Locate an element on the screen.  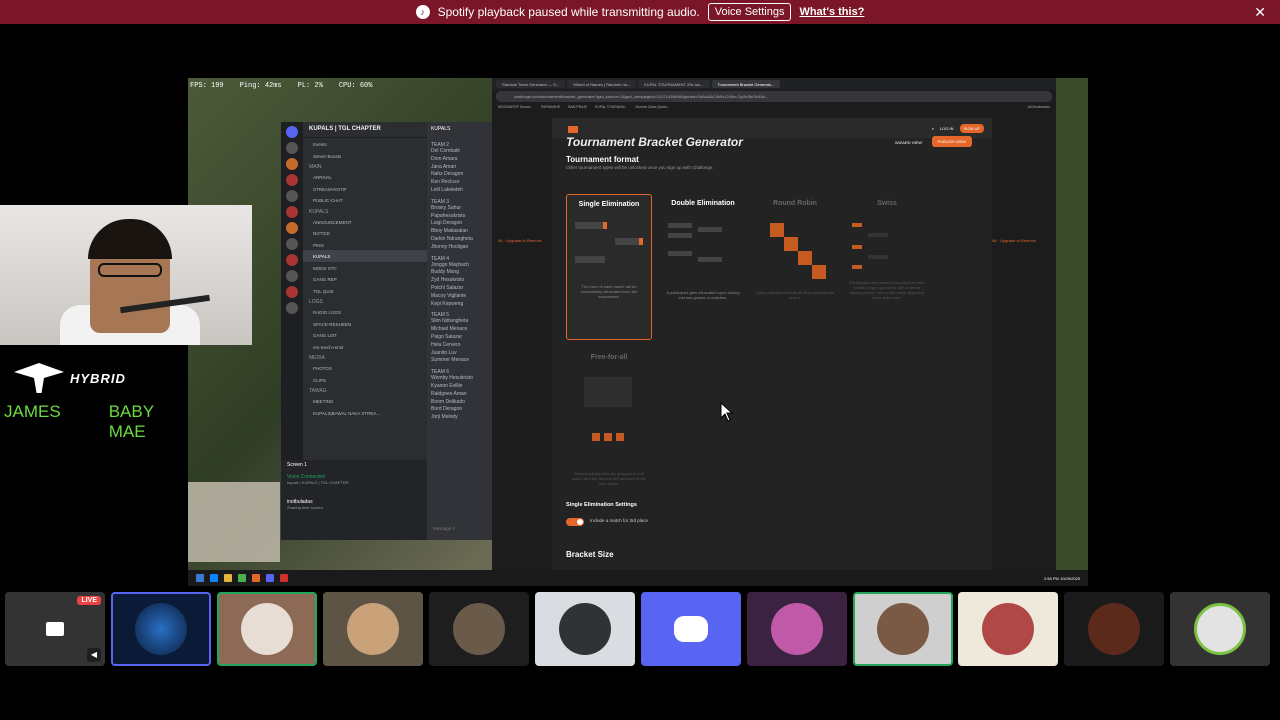
channel-item: MODS STC is located at coordinates (365, 268).